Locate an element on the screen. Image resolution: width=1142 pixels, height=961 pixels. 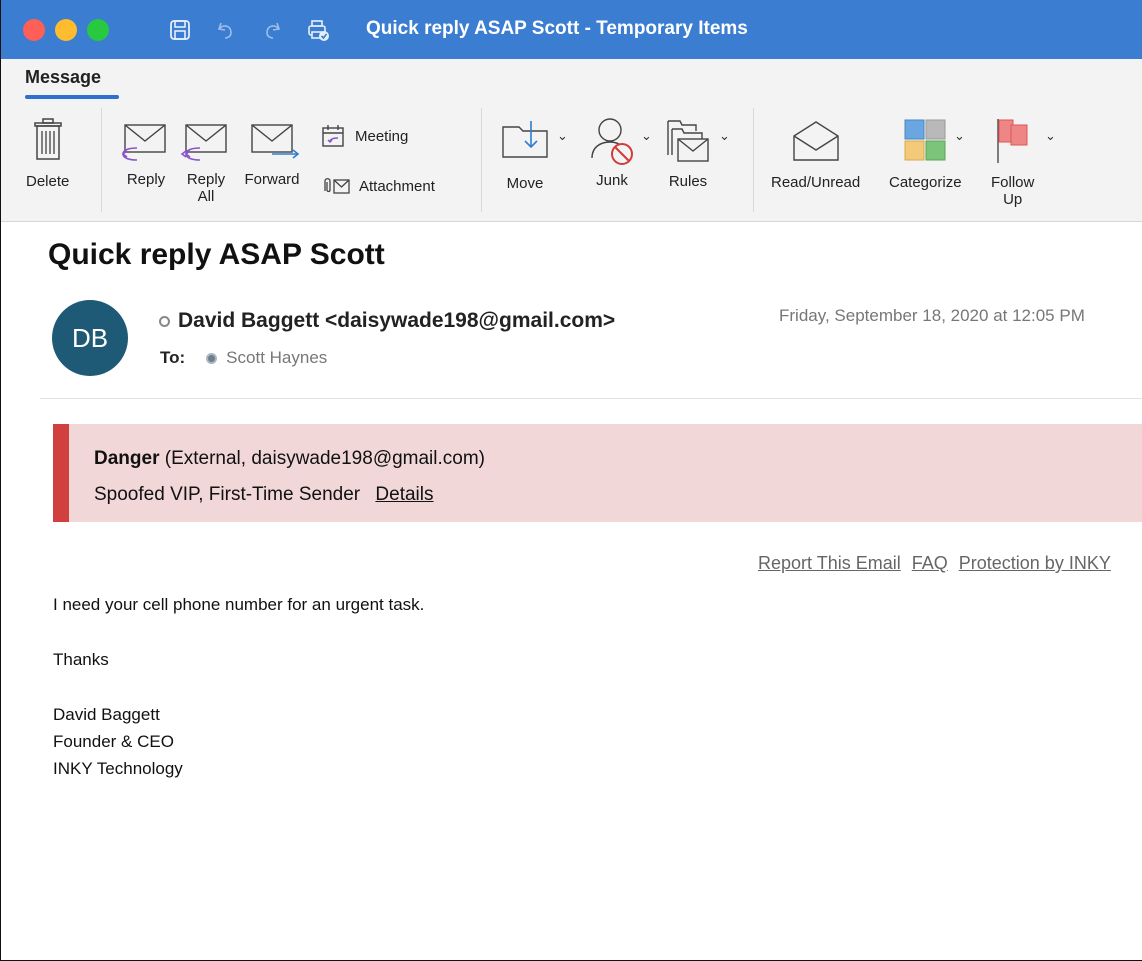
sender-name: David Baggett <daisywade198@gmail.com> is located at coordinates (396, 321).